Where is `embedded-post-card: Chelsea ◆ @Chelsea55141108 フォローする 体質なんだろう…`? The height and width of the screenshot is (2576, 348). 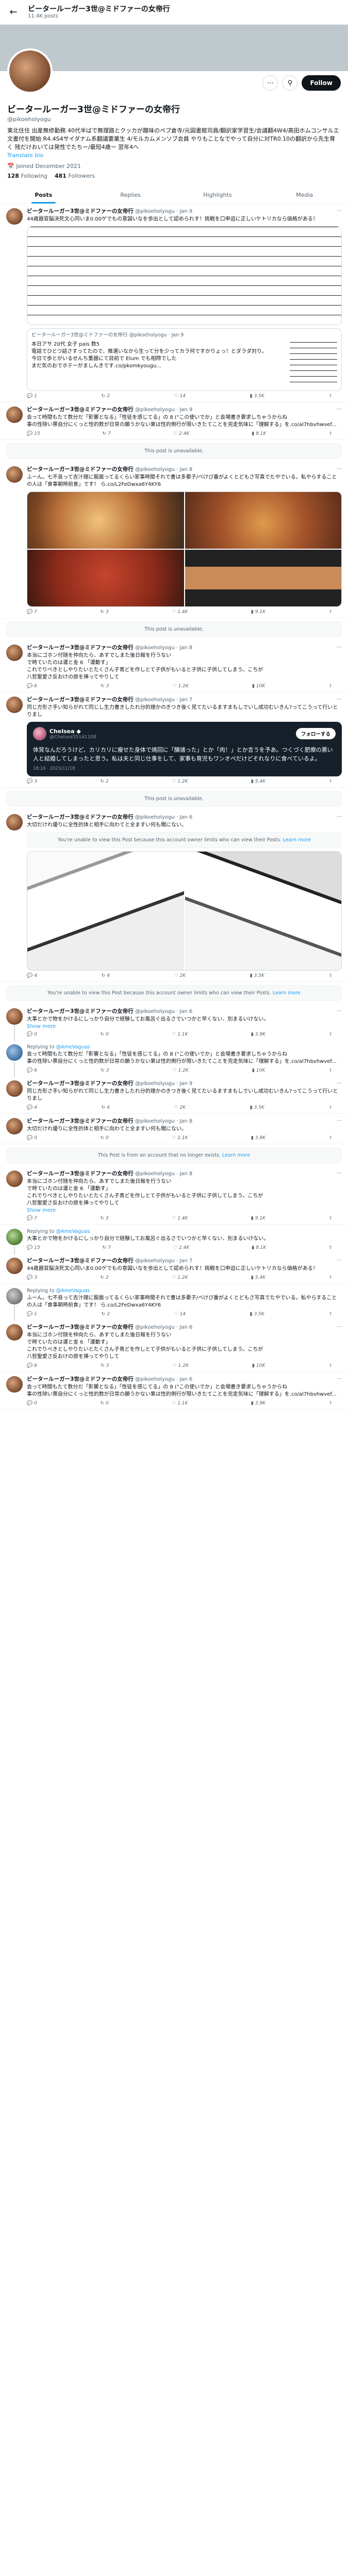
embedded-post-card: Chelsea ◆ @Chelsea55141108 フォローする 体質なんだろう… is located at coordinates (184, 749).